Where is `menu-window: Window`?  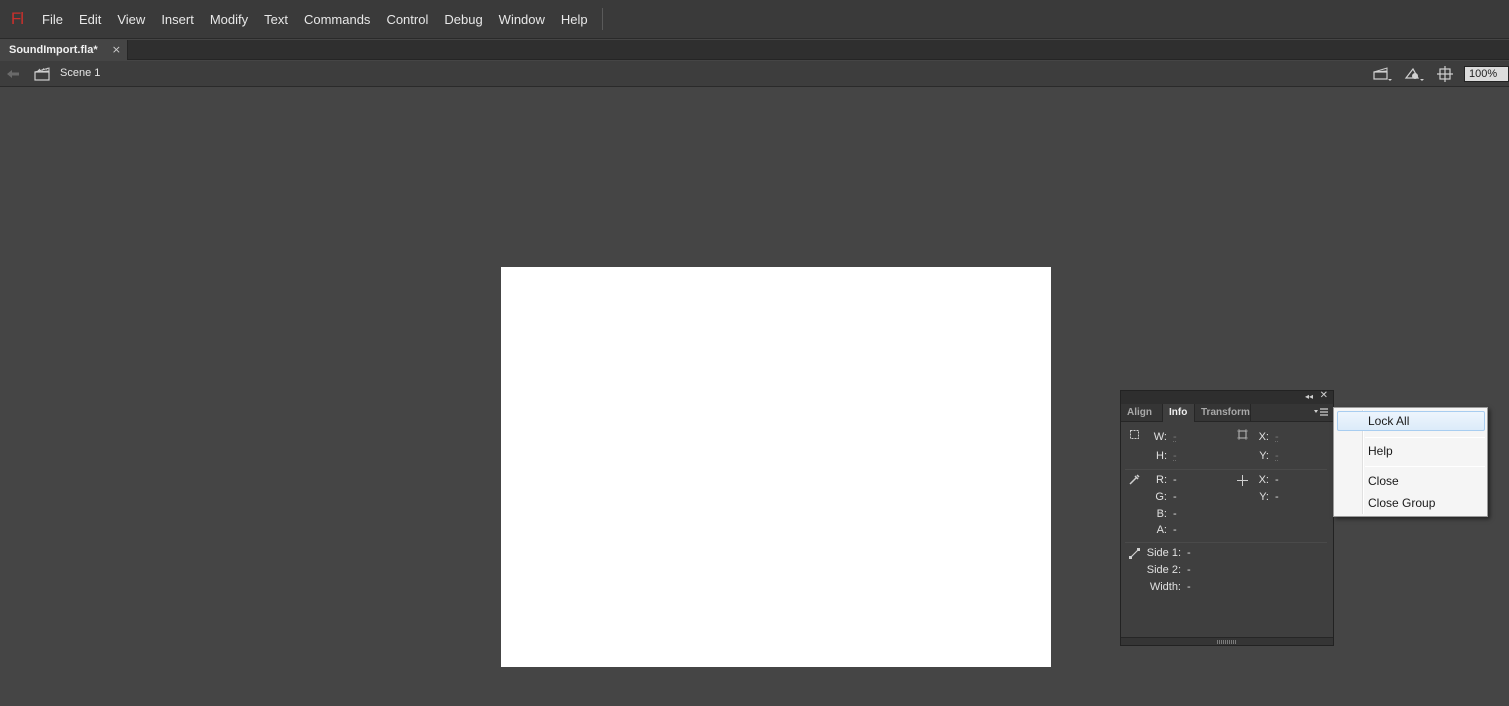
menu-window: Window is located at coordinates (522, 19).